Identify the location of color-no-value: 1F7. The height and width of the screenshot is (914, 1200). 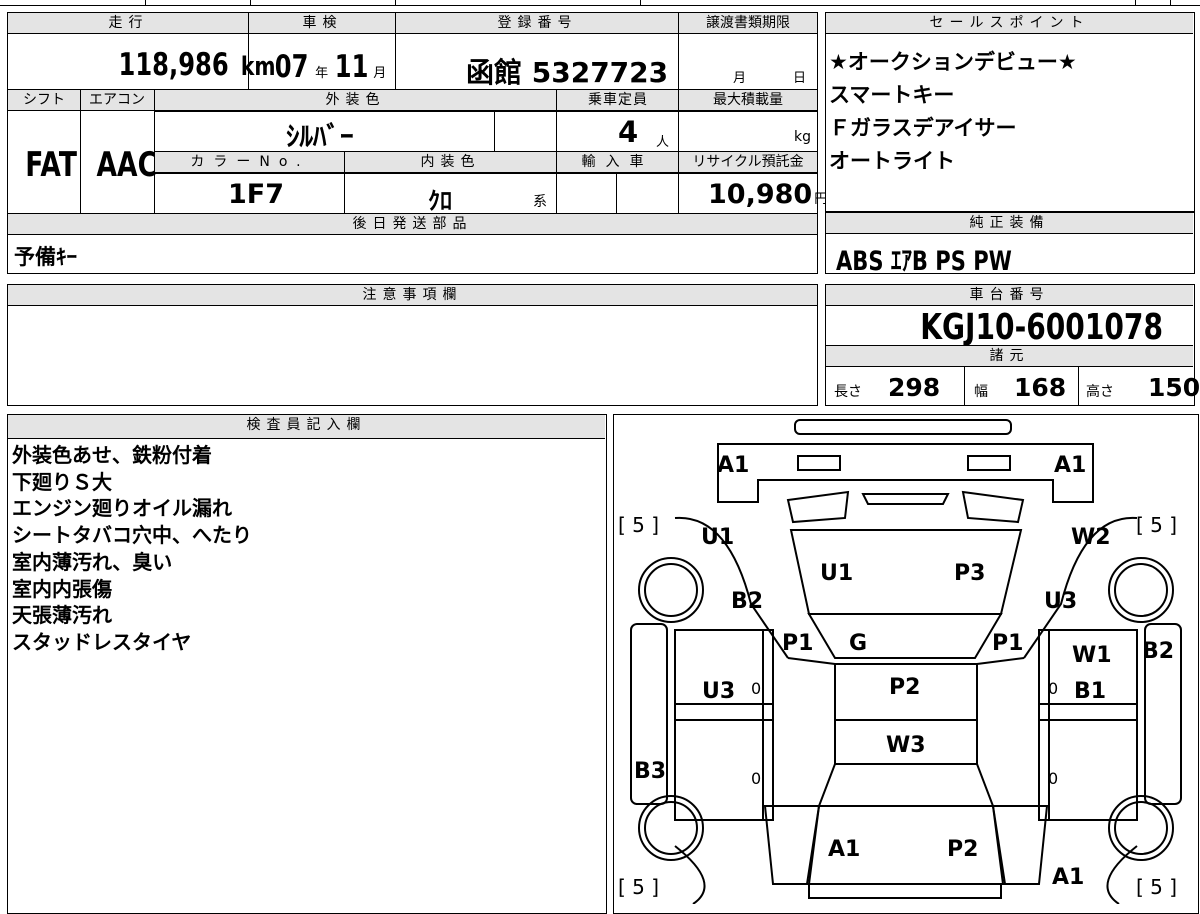
(256, 194).